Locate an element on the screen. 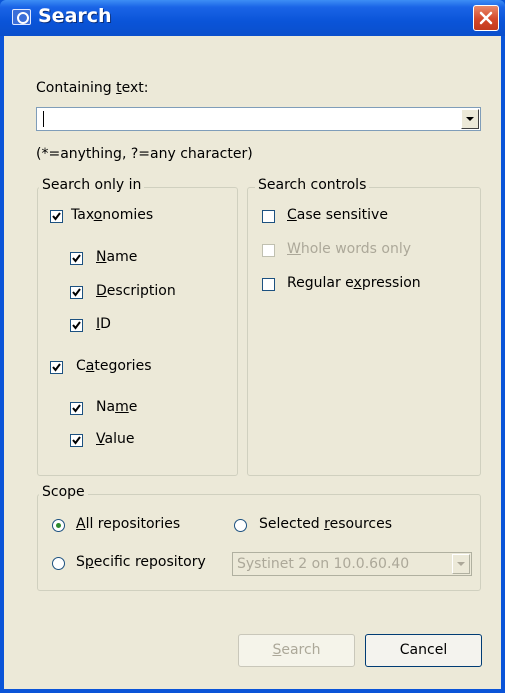  text-caret is located at coordinates (43, 119).